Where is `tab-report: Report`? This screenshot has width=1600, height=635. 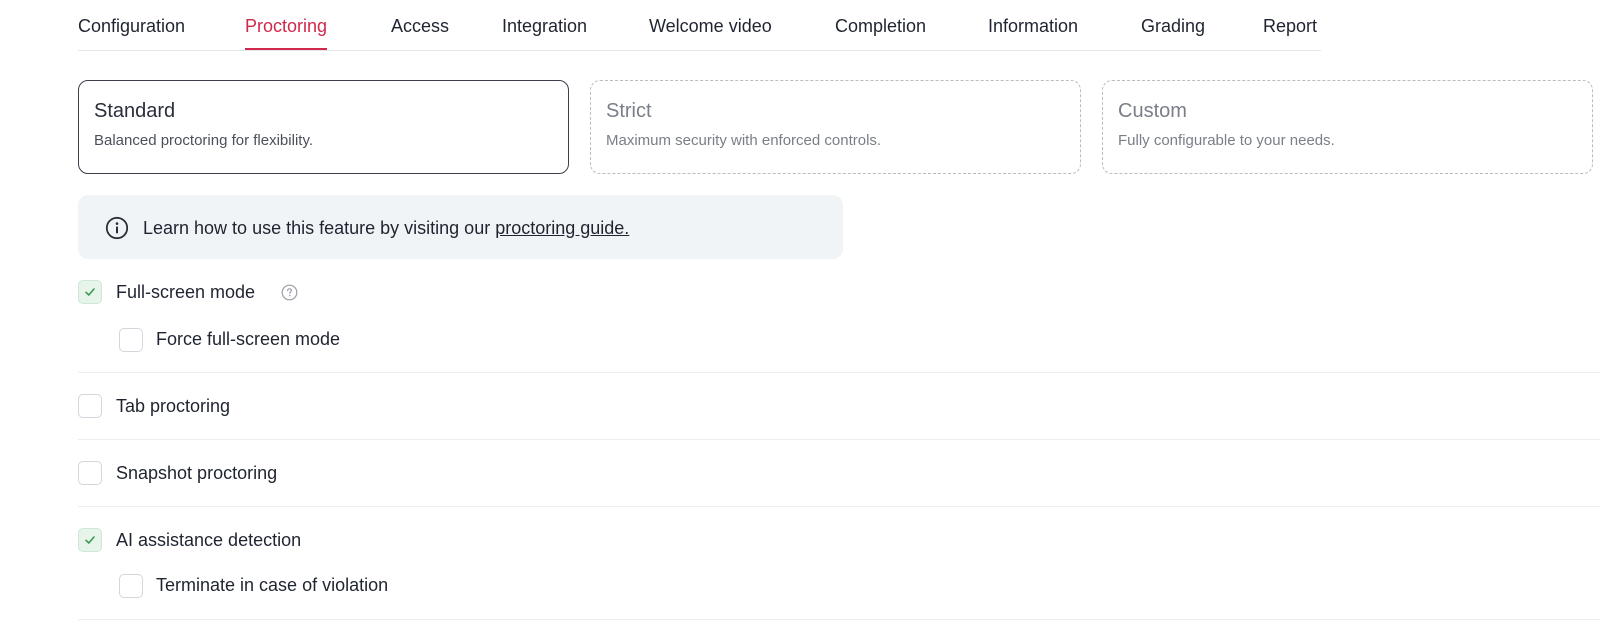 tab-report: Report is located at coordinates (1290, 26).